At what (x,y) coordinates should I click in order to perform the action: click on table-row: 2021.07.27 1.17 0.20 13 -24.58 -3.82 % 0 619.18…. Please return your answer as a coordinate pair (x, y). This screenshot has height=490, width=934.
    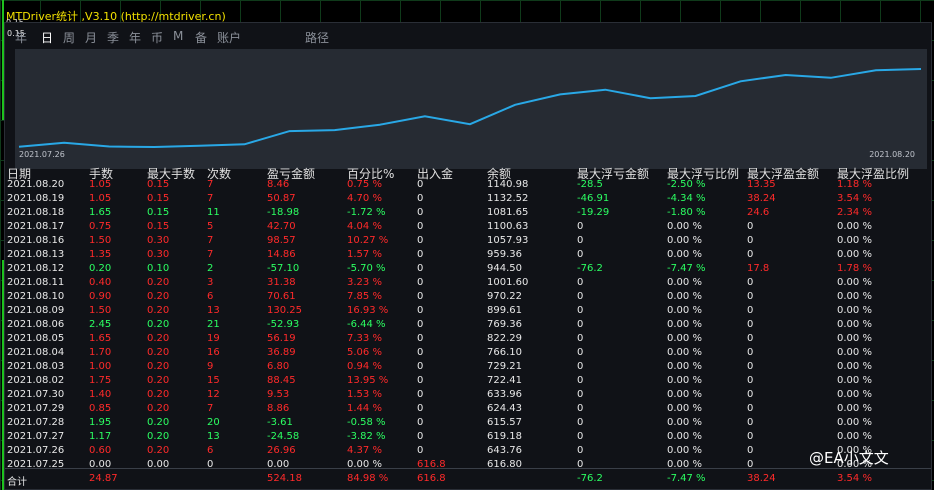
    Looking at the image, I should click on (468, 437).